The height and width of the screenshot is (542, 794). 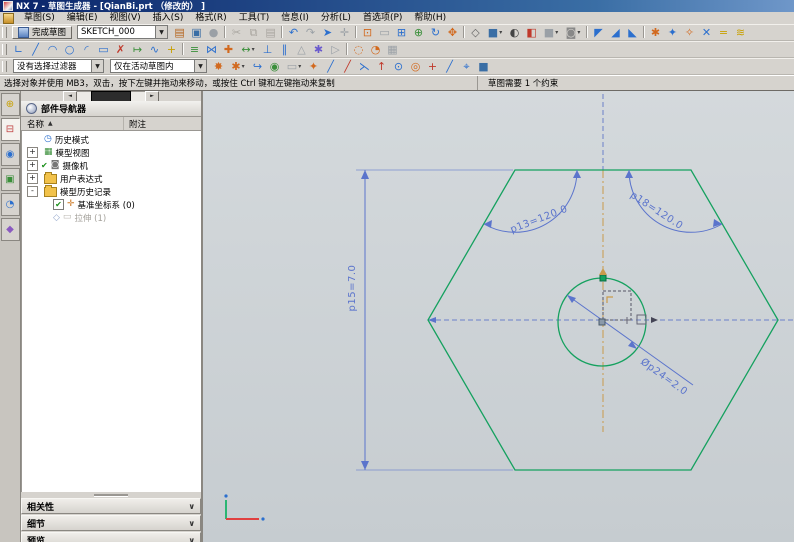 I want to click on title-bar: NX 7 - 草图生成器 - [QianBi.prt （修改的） ], so click(x=397, y=6).